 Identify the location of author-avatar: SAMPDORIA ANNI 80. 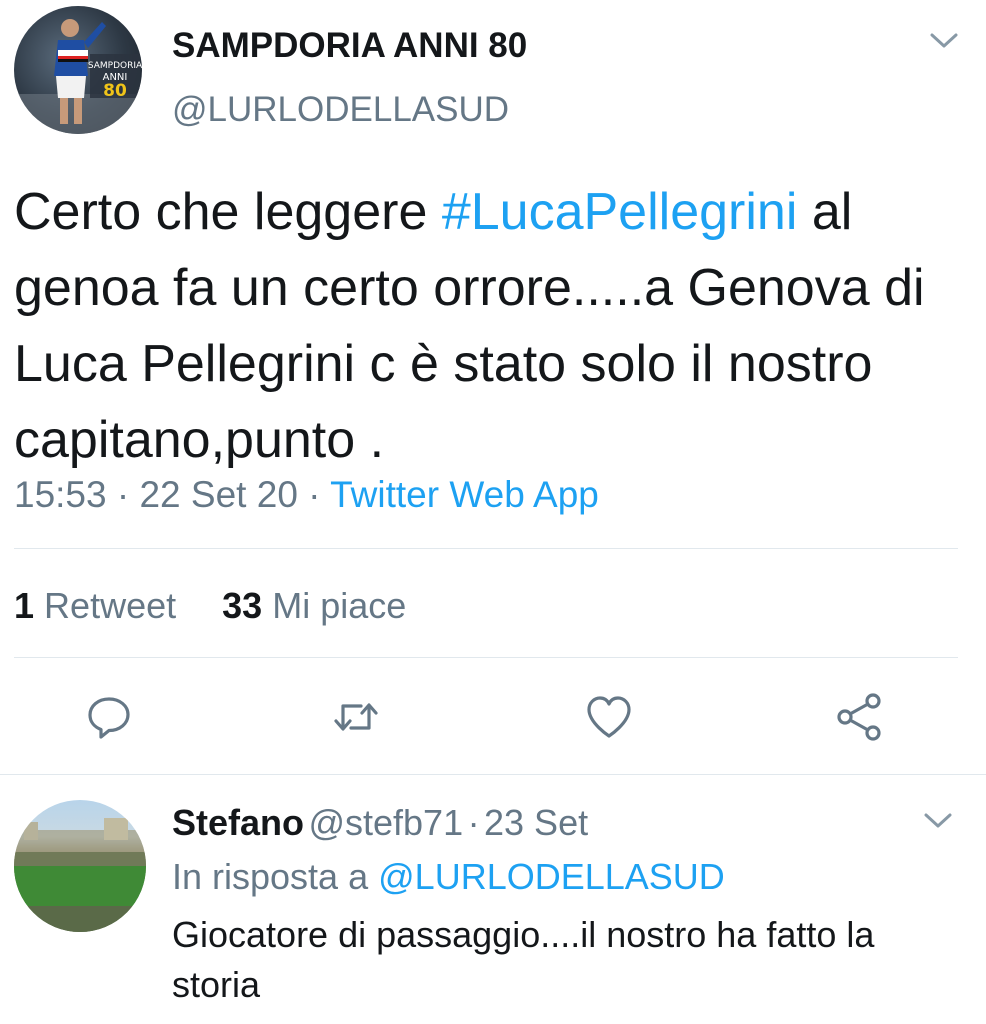
(78, 70).